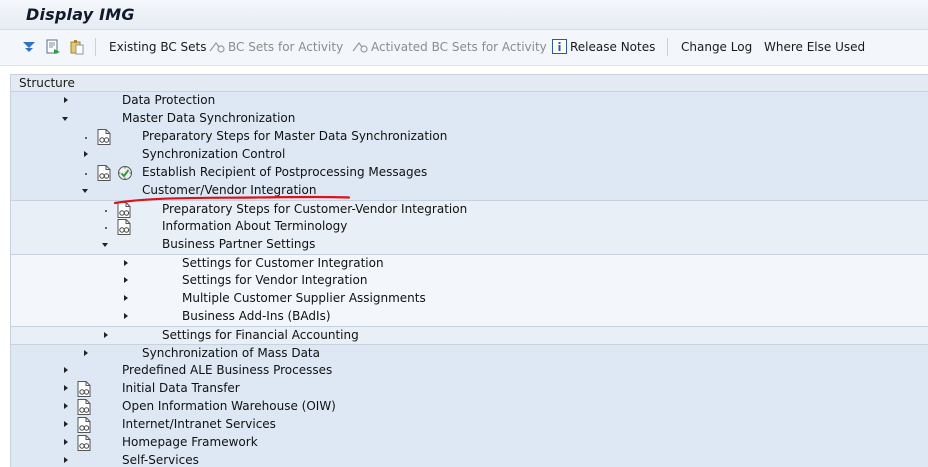 The image size is (928, 467). I want to click on where-else-used-button: Where Else Used, so click(814, 47).